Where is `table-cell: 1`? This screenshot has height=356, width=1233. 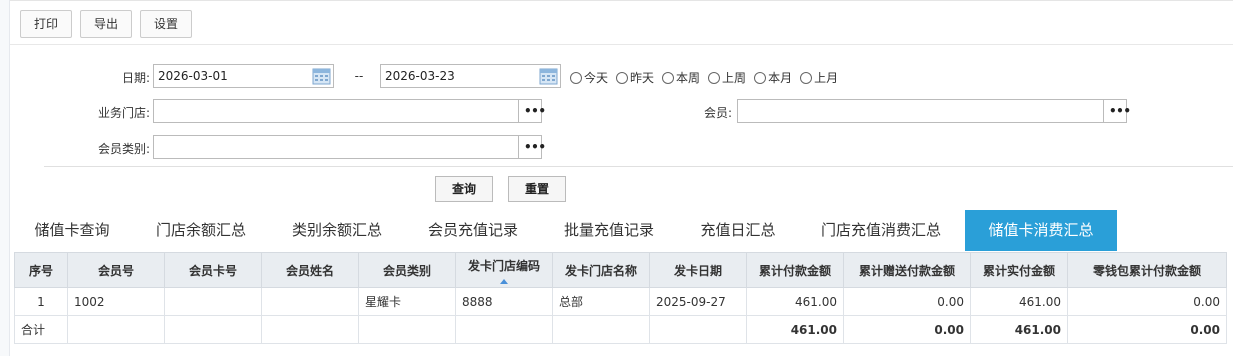
table-cell: 1 is located at coordinates (41, 301).